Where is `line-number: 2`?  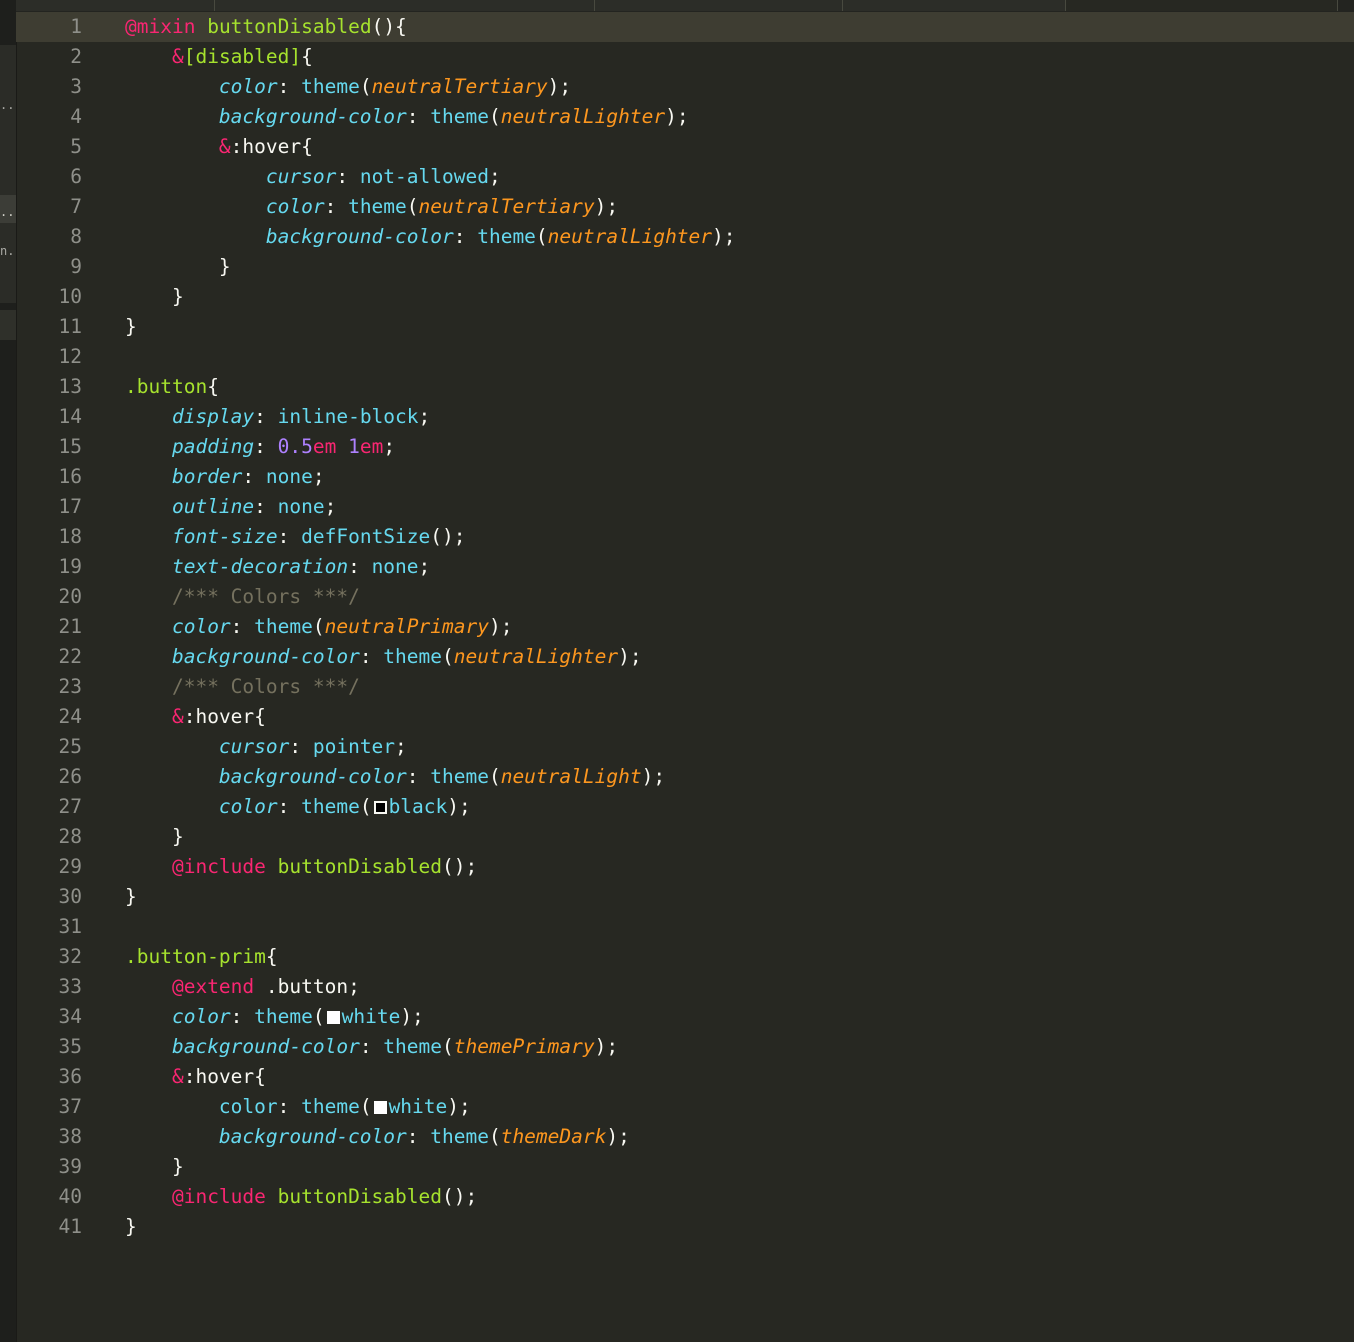 line-number: 2 is located at coordinates (76, 56).